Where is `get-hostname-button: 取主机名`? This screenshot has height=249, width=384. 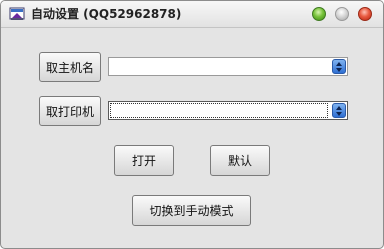
get-hostname-button: 取主机名 is located at coordinates (70, 67).